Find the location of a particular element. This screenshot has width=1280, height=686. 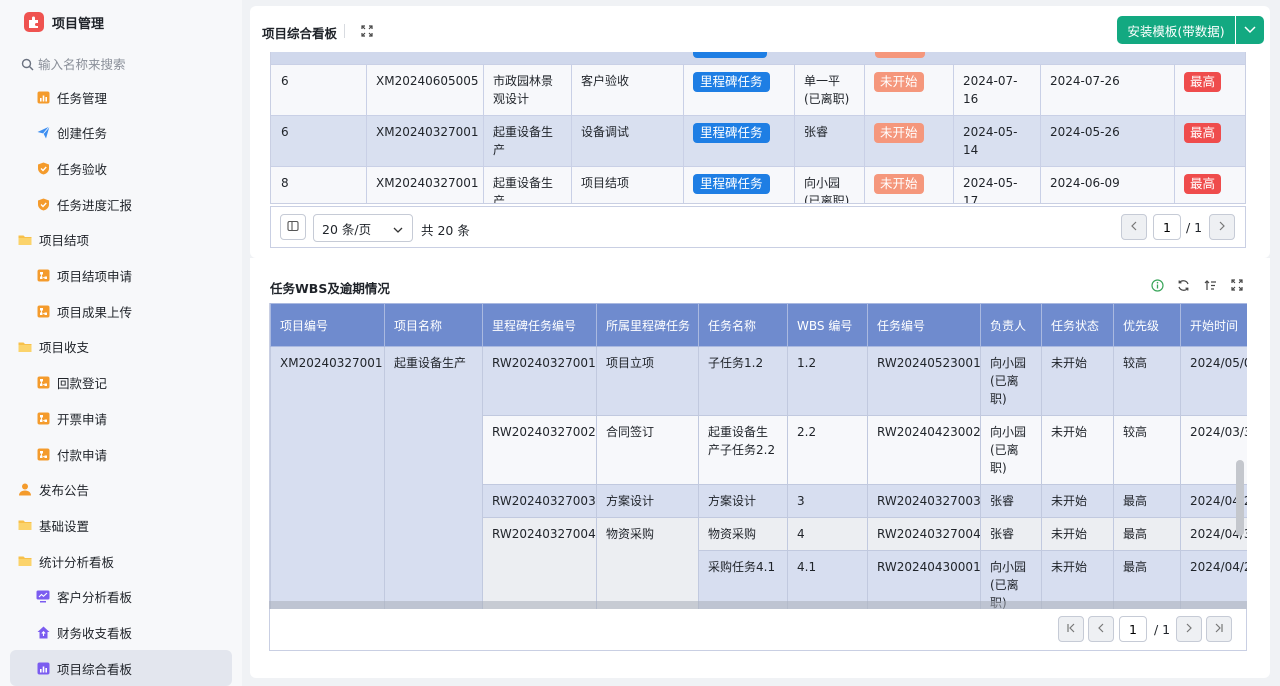

sidebar-search is located at coordinates (120, 64).